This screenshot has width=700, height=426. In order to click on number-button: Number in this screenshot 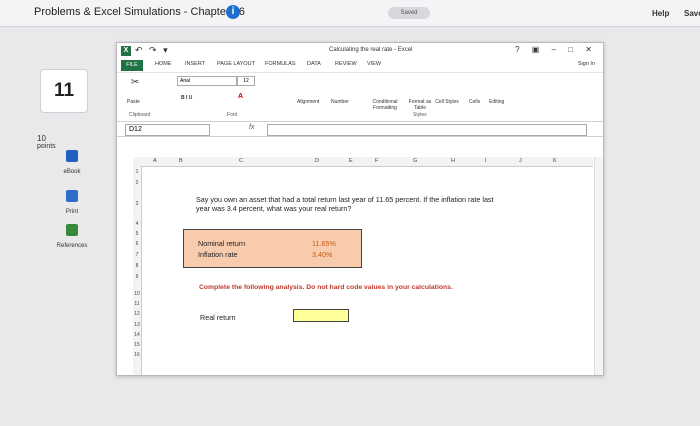, I will do `click(340, 102)`.